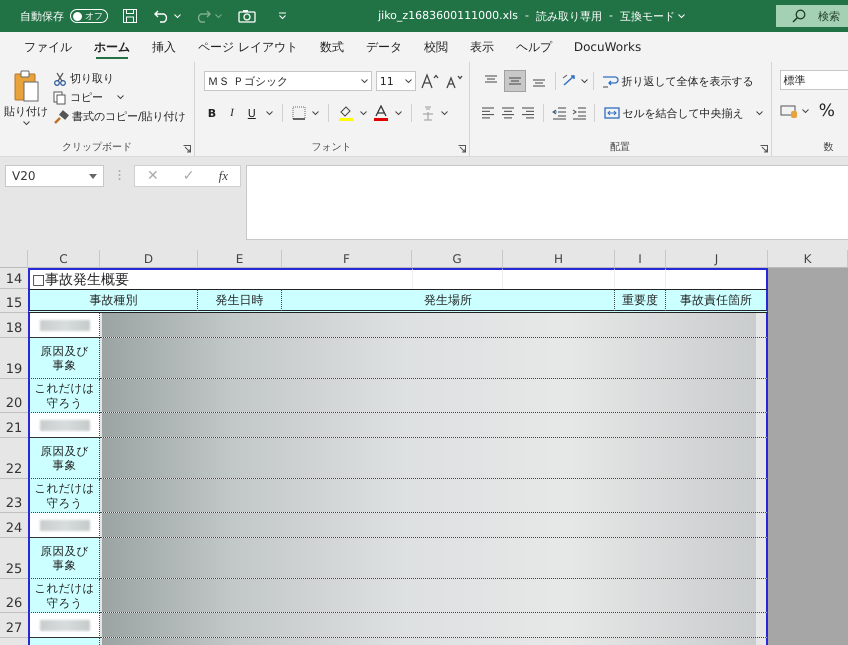  What do you see at coordinates (203, 16) in the screenshot?
I see `redo-icon` at bounding box center [203, 16].